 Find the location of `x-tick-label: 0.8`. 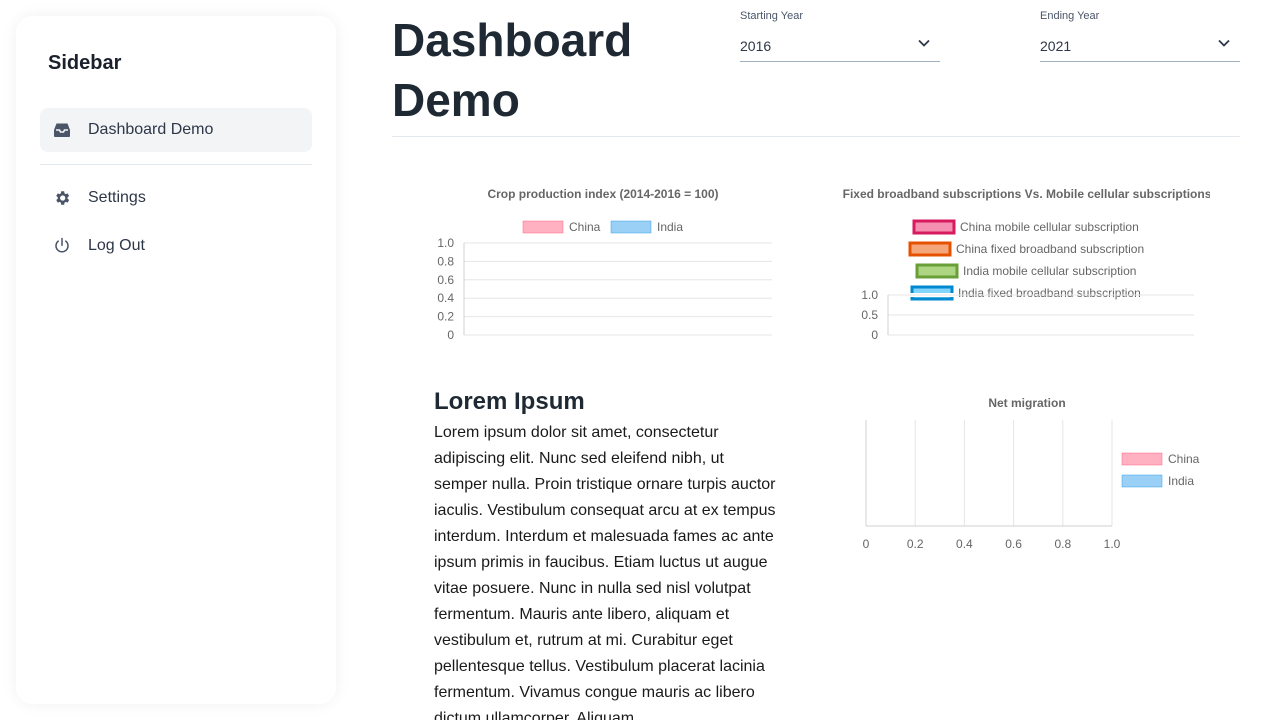

x-tick-label: 0.8 is located at coordinates (1062, 544).